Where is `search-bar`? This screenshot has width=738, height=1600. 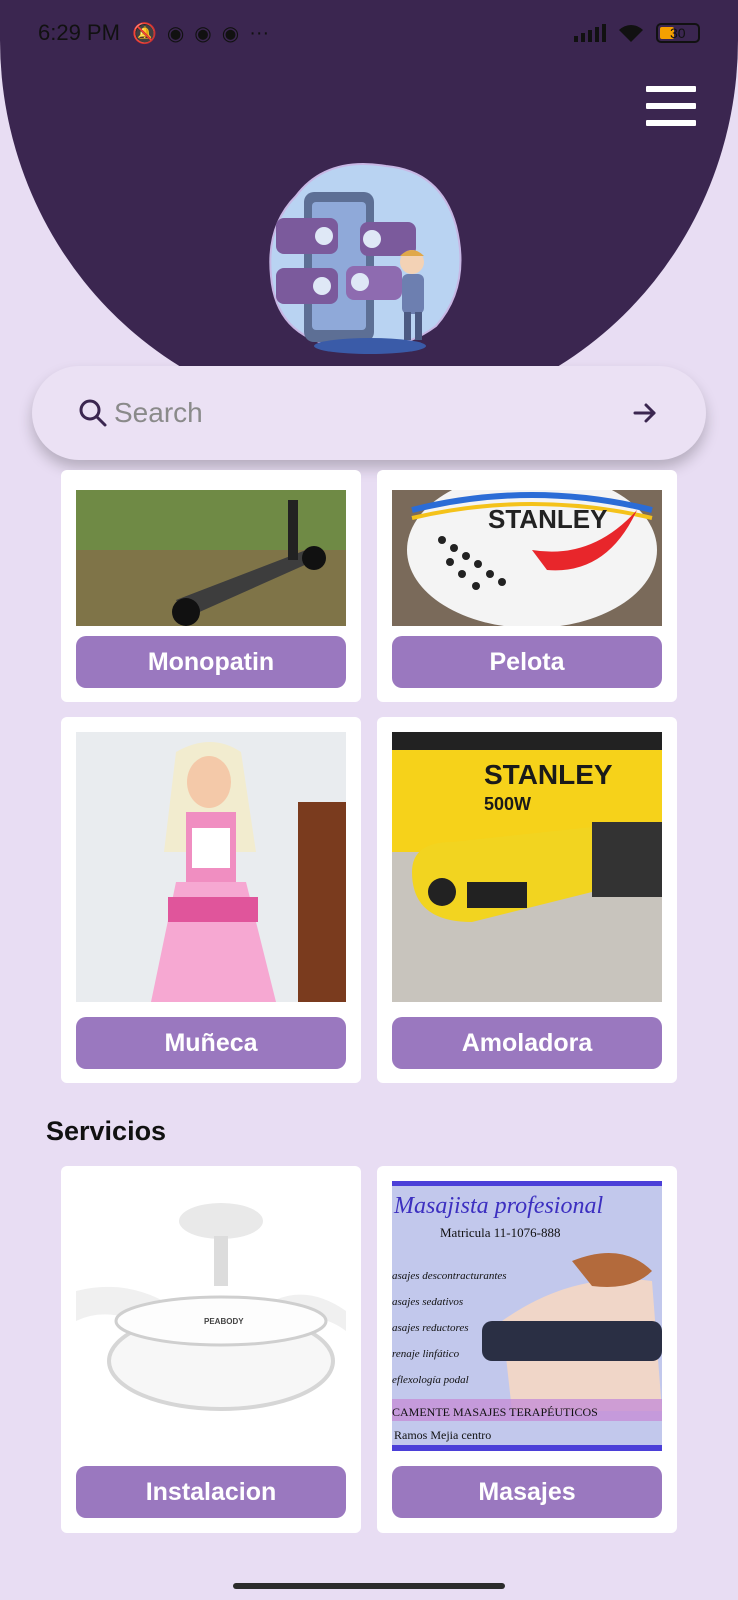 search-bar is located at coordinates (369, 413).